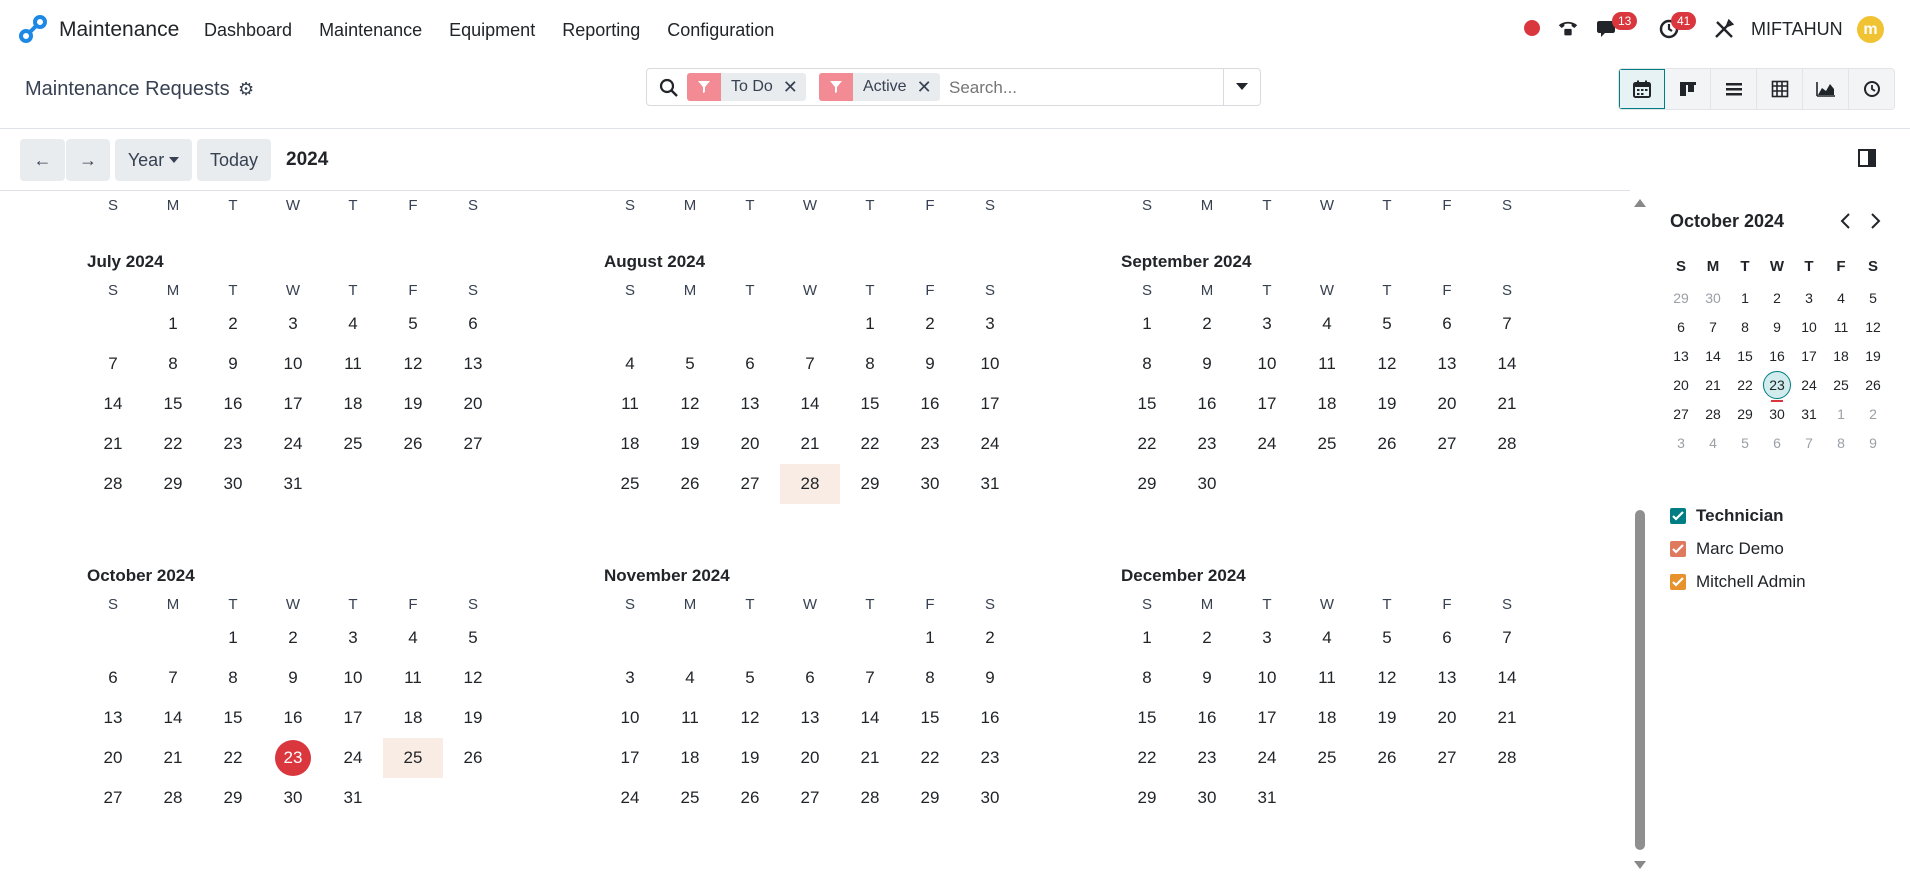 The image size is (1910, 880). What do you see at coordinates (601, 30) in the screenshot?
I see `menu-reporting: Reporting` at bounding box center [601, 30].